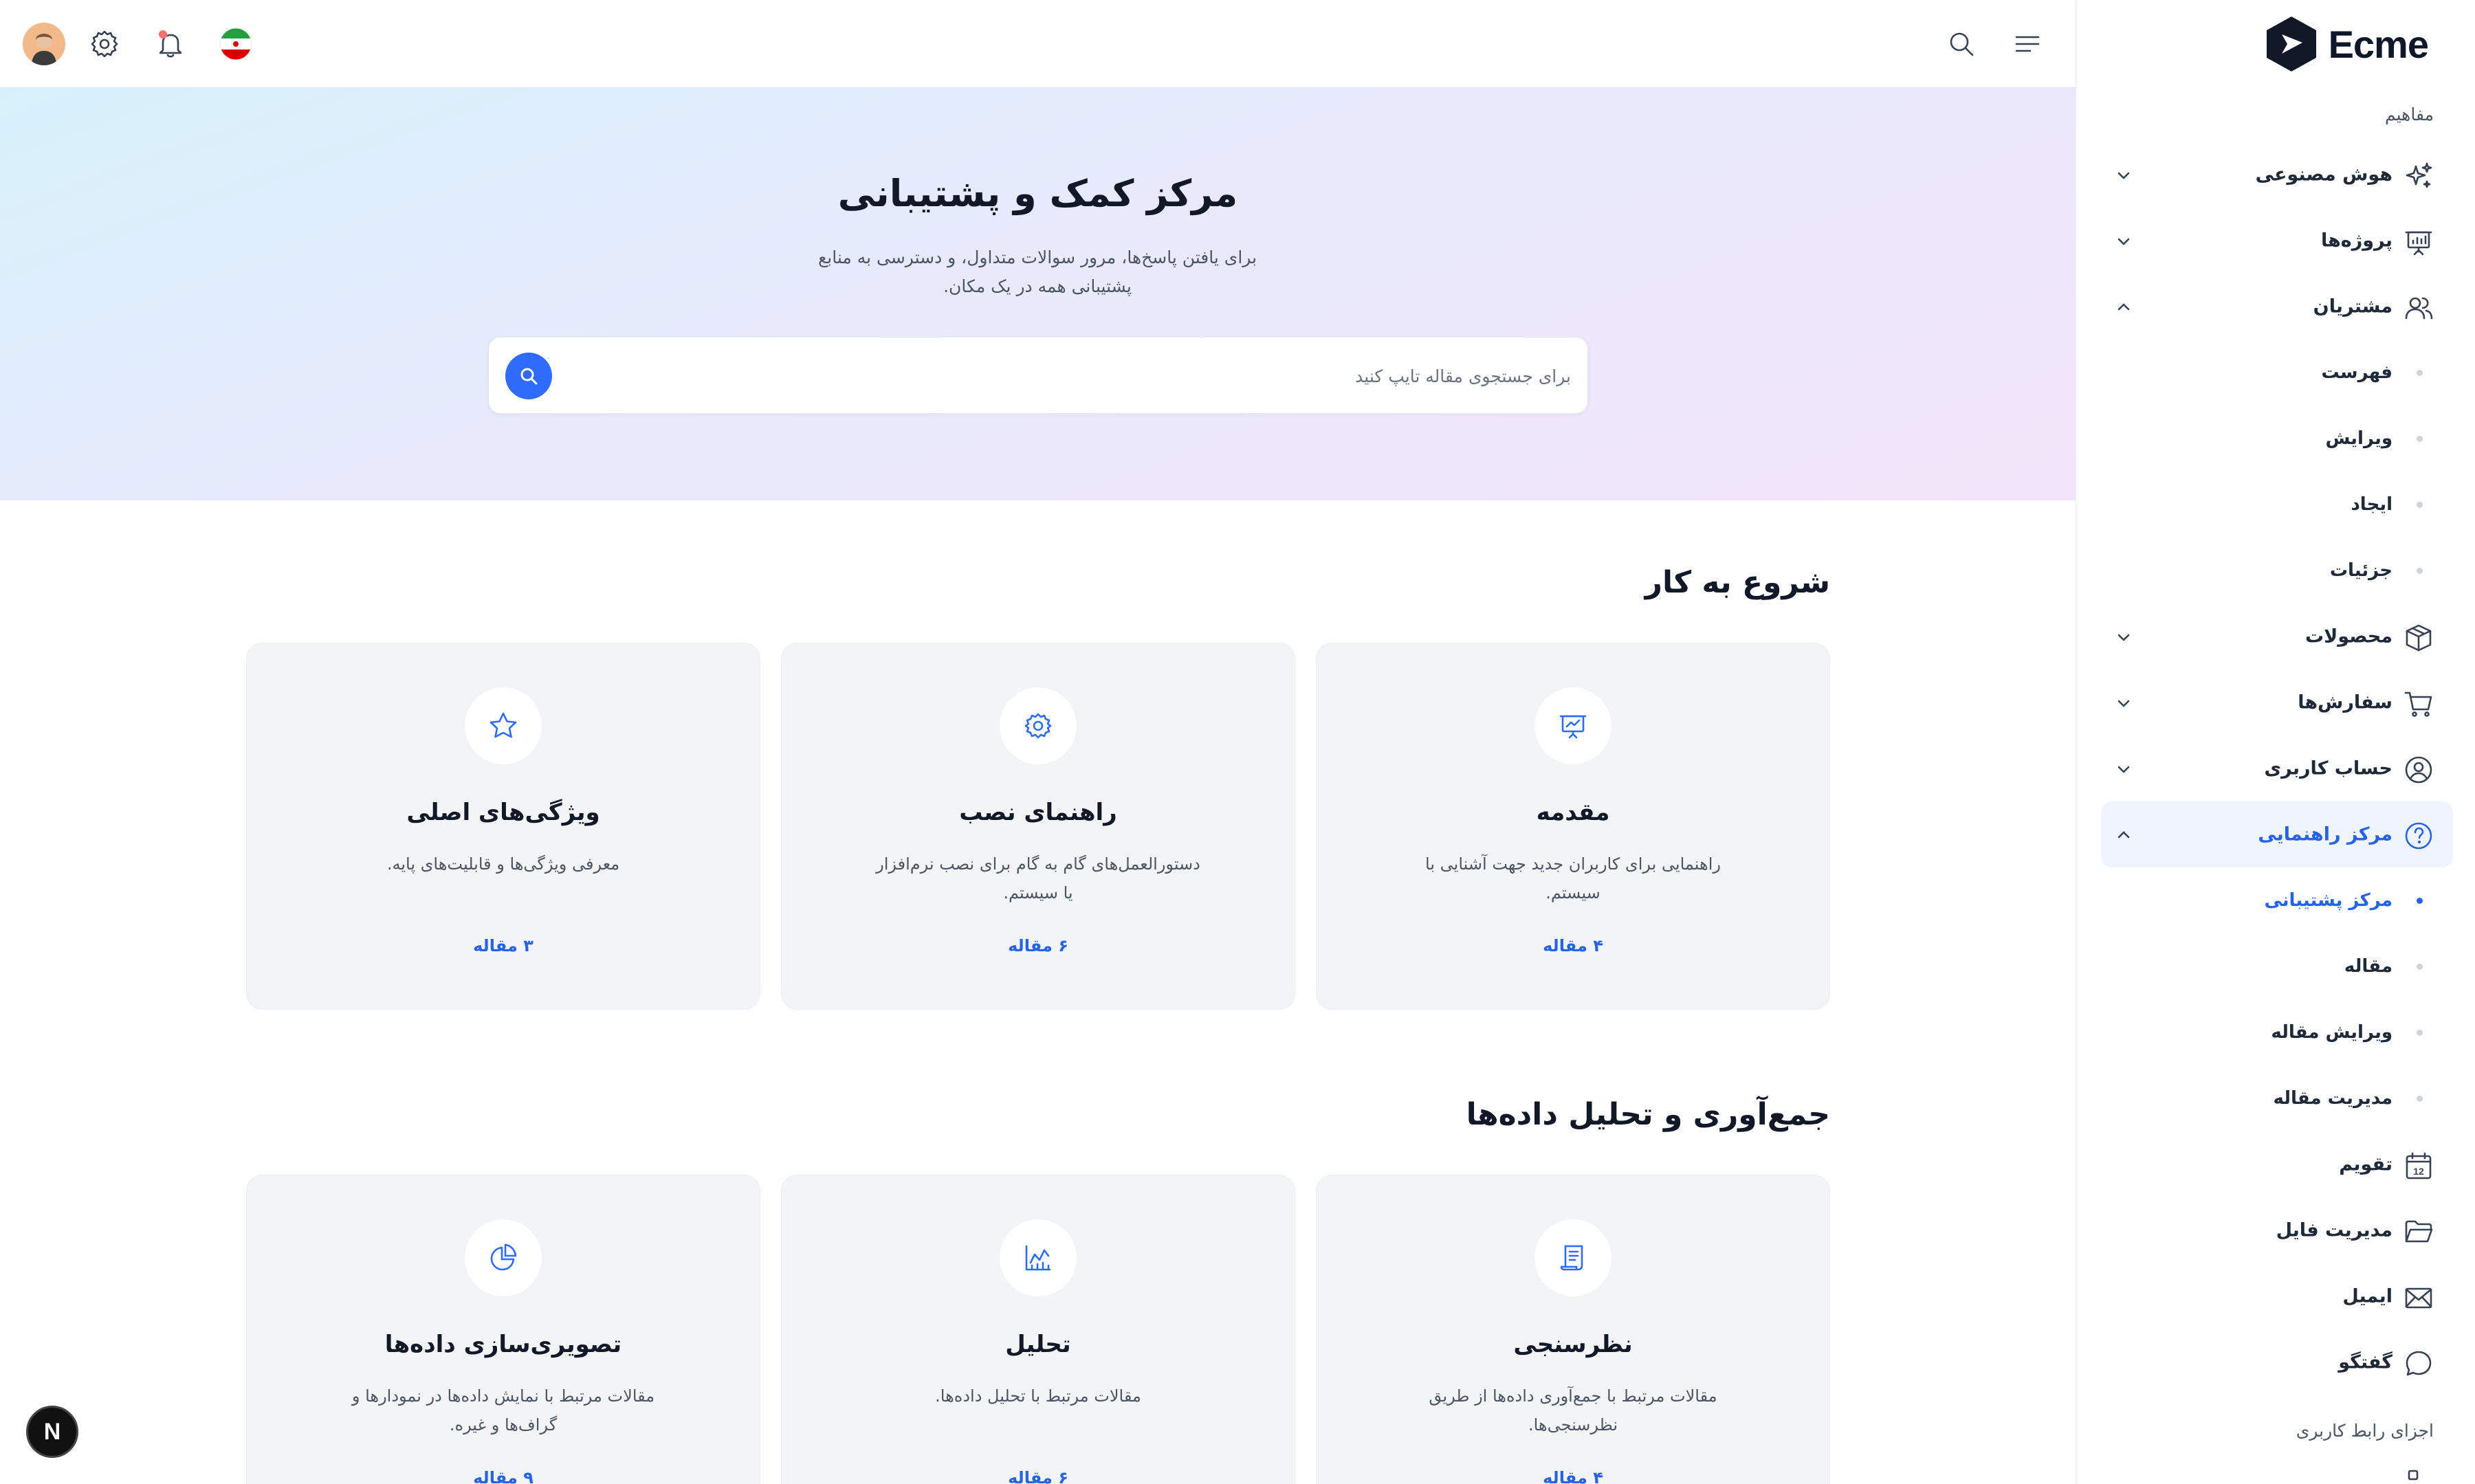 This screenshot has height=1484, width=2475. I want to click on section-title-data-collection: جمع‌آوری و تحلیل داده‌ها, so click(1648, 1114).